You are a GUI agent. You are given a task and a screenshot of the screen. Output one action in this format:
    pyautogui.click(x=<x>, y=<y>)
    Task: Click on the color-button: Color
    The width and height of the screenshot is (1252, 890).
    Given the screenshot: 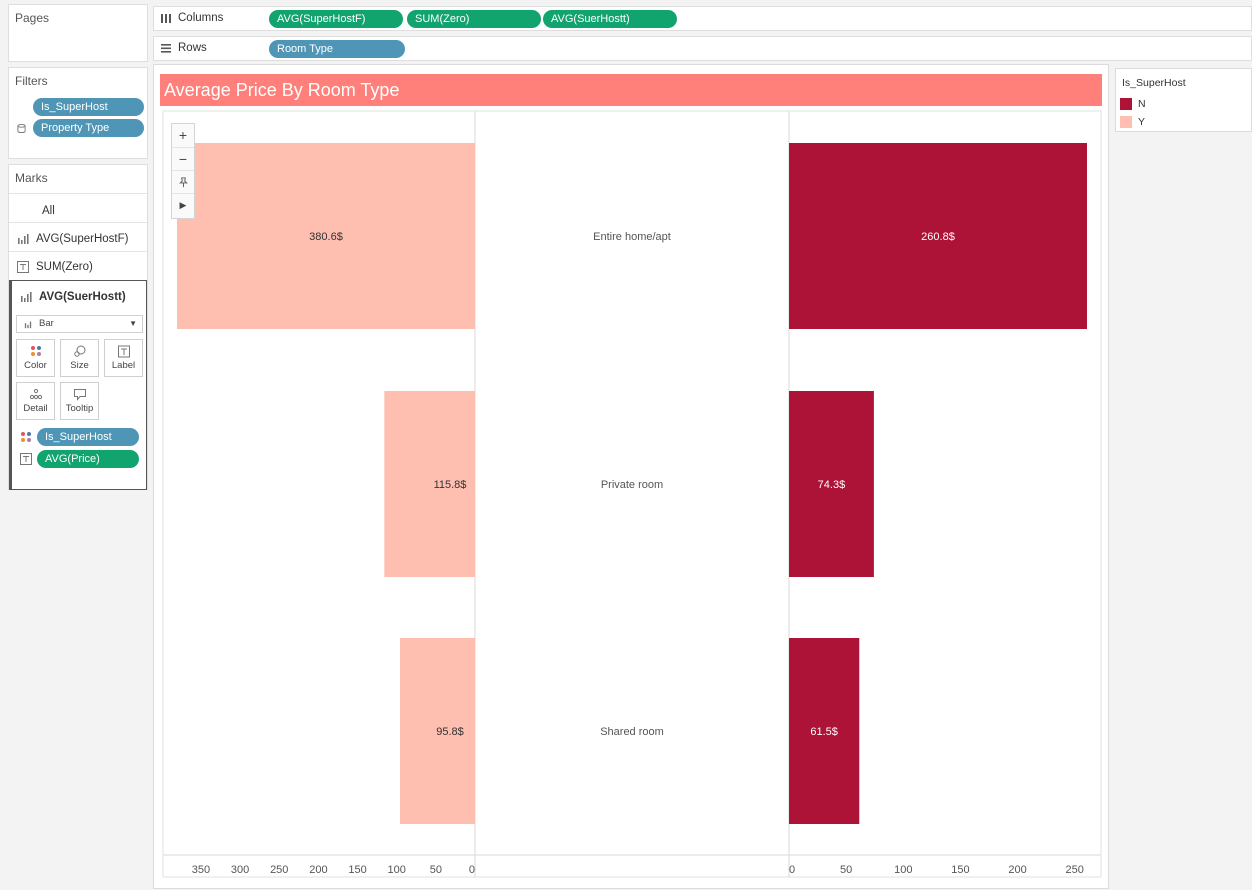 What is the action you would take?
    pyautogui.click(x=35, y=358)
    